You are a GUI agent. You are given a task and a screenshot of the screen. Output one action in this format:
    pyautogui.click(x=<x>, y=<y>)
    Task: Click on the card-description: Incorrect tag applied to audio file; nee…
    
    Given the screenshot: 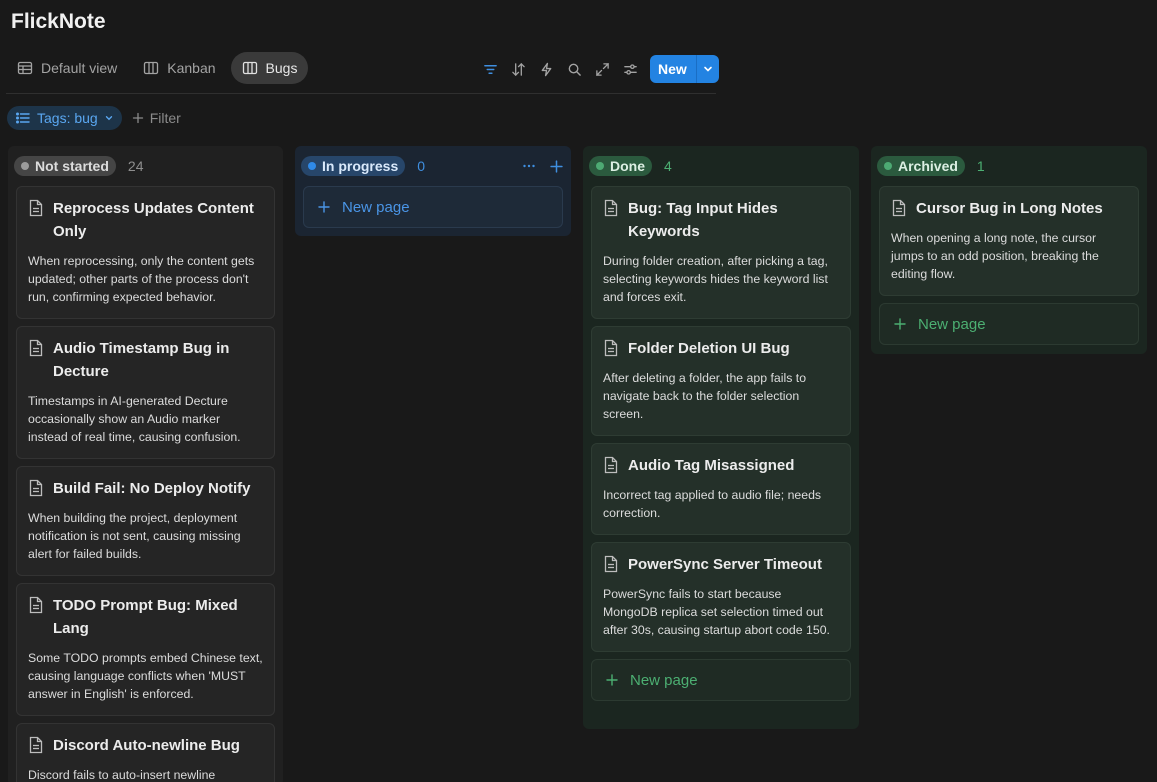 What is the action you would take?
    pyautogui.click(x=712, y=504)
    